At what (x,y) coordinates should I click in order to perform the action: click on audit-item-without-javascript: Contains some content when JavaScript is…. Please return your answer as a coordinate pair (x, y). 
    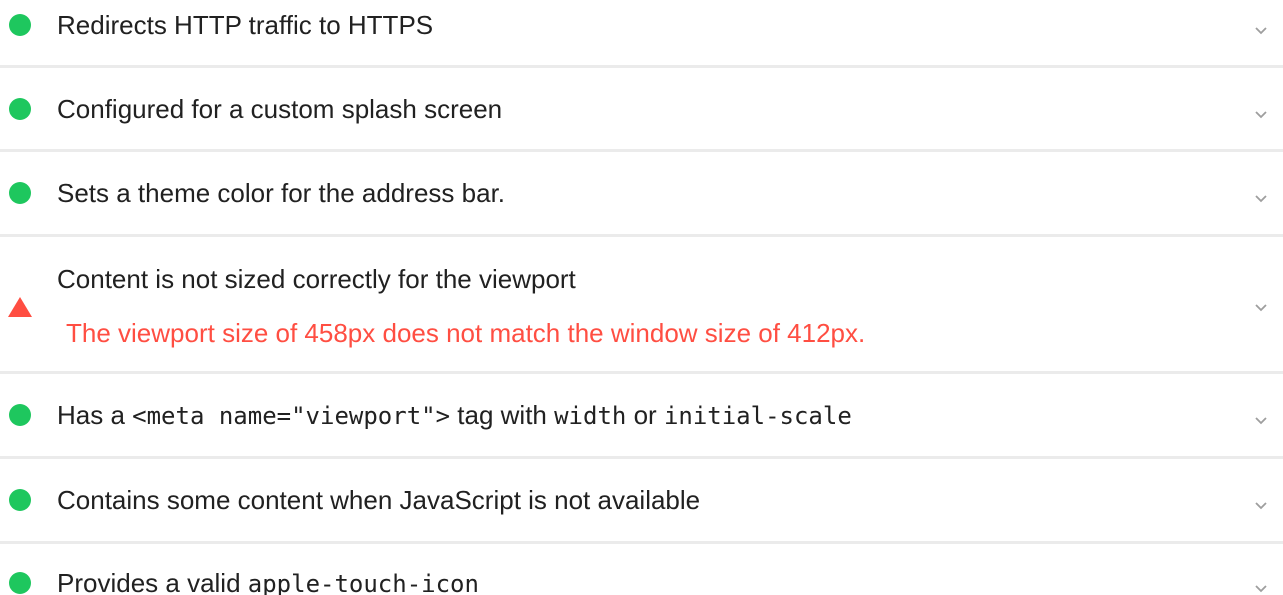
    Looking at the image, I should click on (641, 501).